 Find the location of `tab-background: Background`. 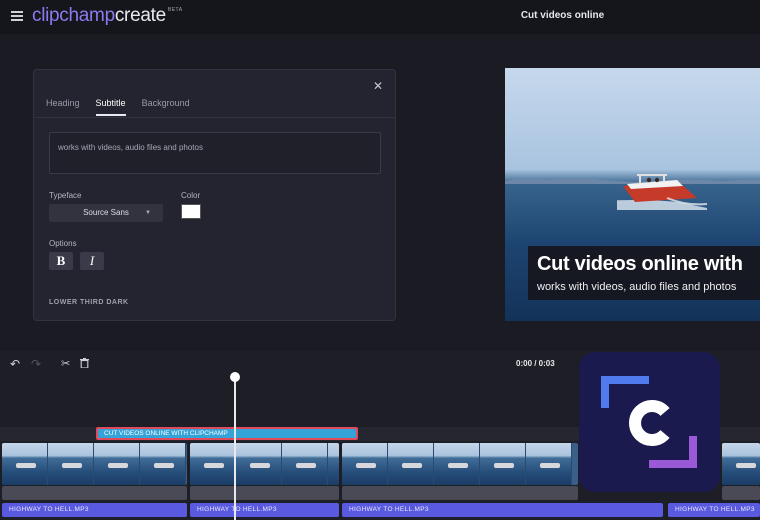

tab-background: Background is located at coordinates (166, 107).